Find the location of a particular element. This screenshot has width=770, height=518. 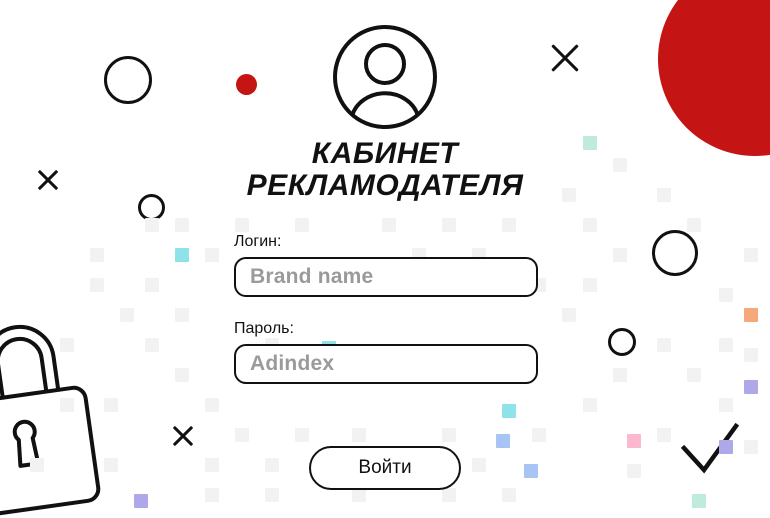

password-field-label: Пароль: is located at coordinates (264, 329).